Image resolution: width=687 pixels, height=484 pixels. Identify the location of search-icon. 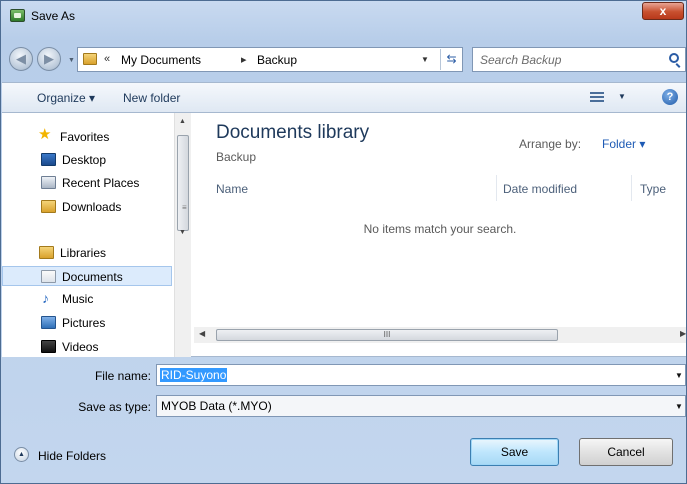
(674, 58).